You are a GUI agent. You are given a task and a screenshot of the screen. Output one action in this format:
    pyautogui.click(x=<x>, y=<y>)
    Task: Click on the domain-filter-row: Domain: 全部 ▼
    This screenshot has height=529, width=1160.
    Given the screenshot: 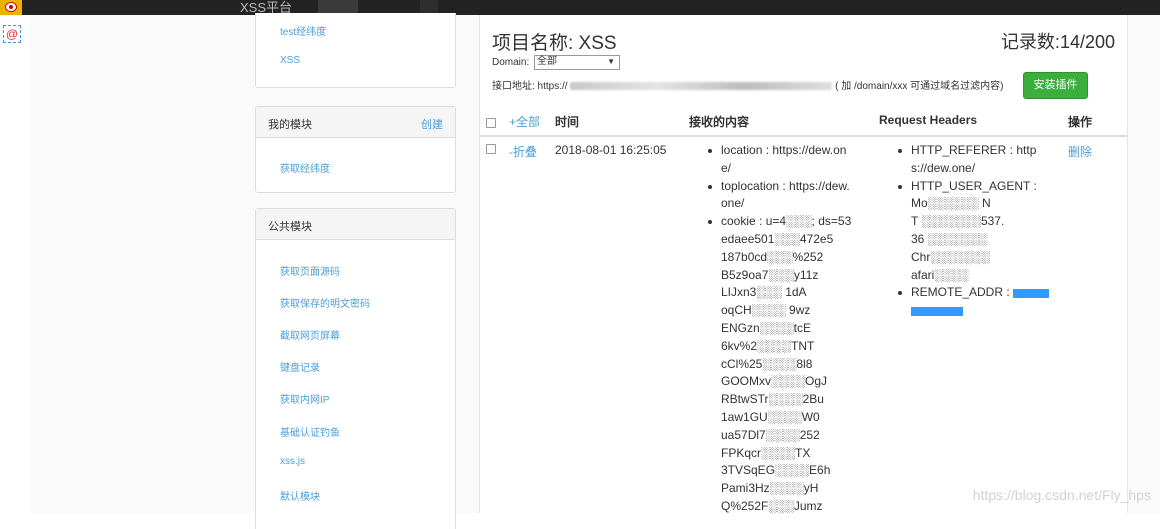 What is the action you would take?
    pyautogui.click(x=556, y=62)
    